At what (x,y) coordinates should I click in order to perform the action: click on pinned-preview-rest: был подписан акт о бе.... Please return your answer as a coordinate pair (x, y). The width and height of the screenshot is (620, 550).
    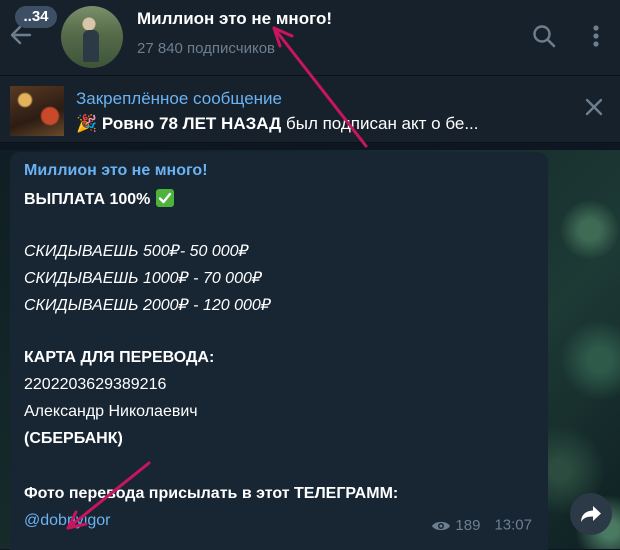
    Looking at the image, I should click on (380, 123).